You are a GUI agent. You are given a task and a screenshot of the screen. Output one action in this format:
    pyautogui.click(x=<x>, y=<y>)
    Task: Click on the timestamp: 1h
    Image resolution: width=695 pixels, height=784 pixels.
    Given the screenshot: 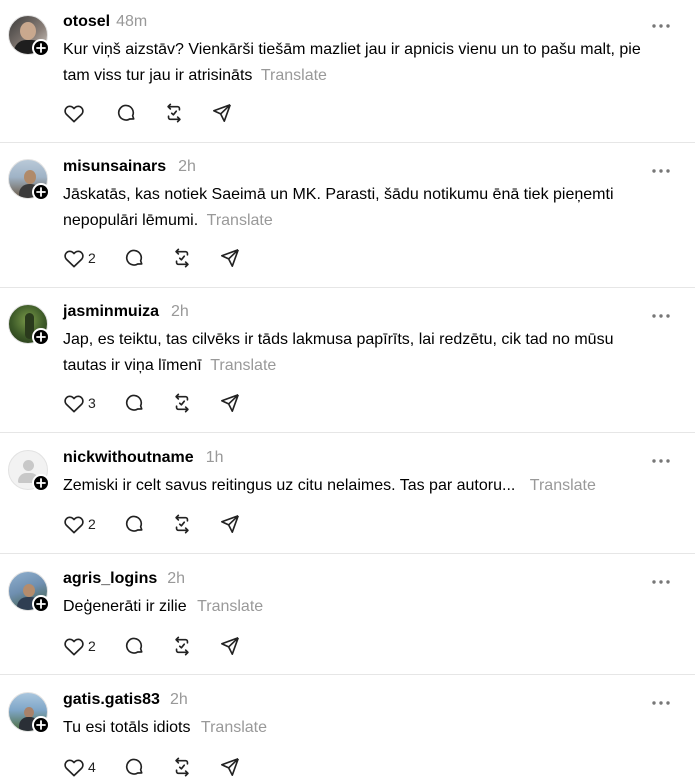 What is the action you would take?
    pyautogui.click(x=215, y=458)
    